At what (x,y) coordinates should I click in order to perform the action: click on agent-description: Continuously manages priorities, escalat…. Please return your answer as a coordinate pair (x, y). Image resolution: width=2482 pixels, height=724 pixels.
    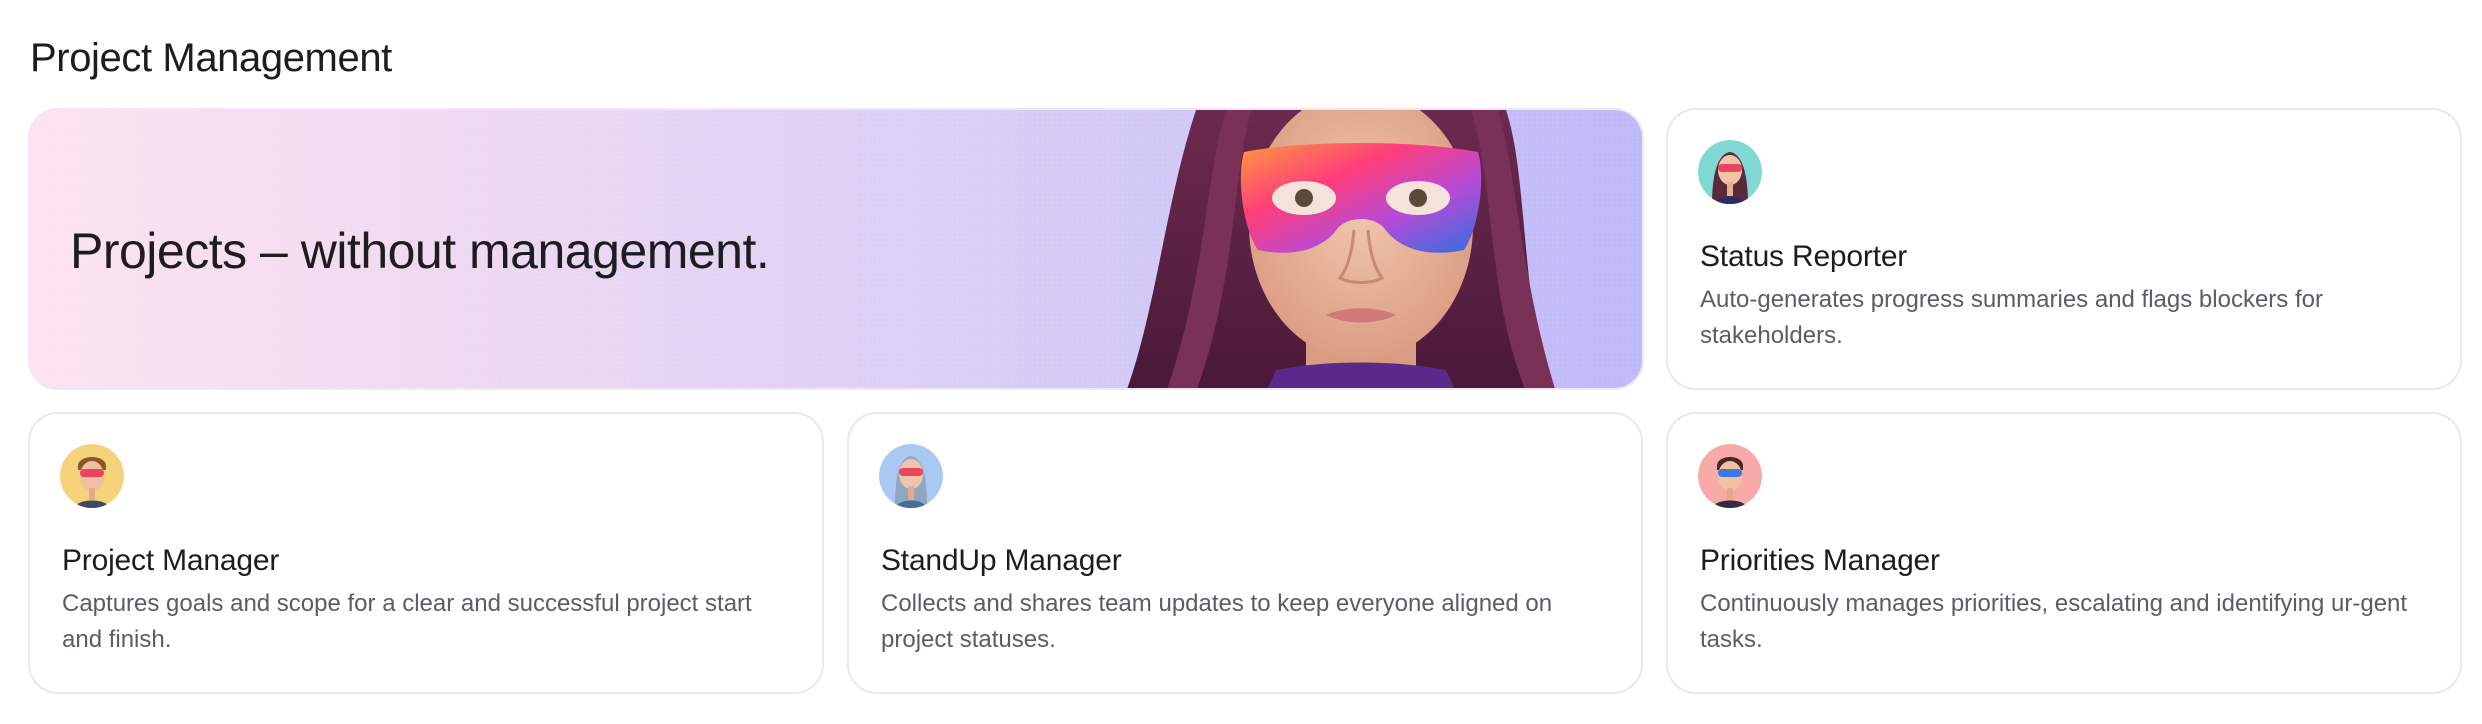
    Looking at the image, I should click on (2054, 621).